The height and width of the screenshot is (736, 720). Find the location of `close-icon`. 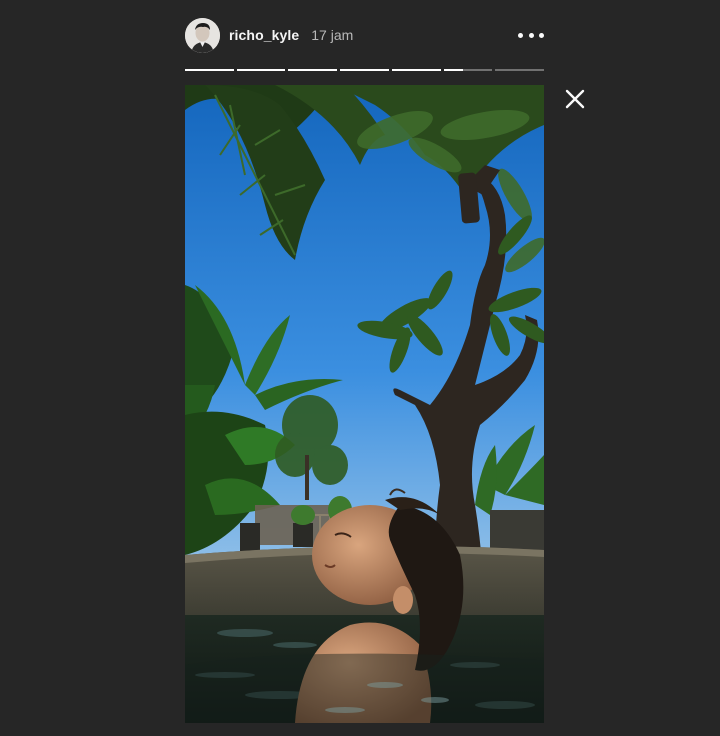

close-icon is located at coordinates (575, 99).